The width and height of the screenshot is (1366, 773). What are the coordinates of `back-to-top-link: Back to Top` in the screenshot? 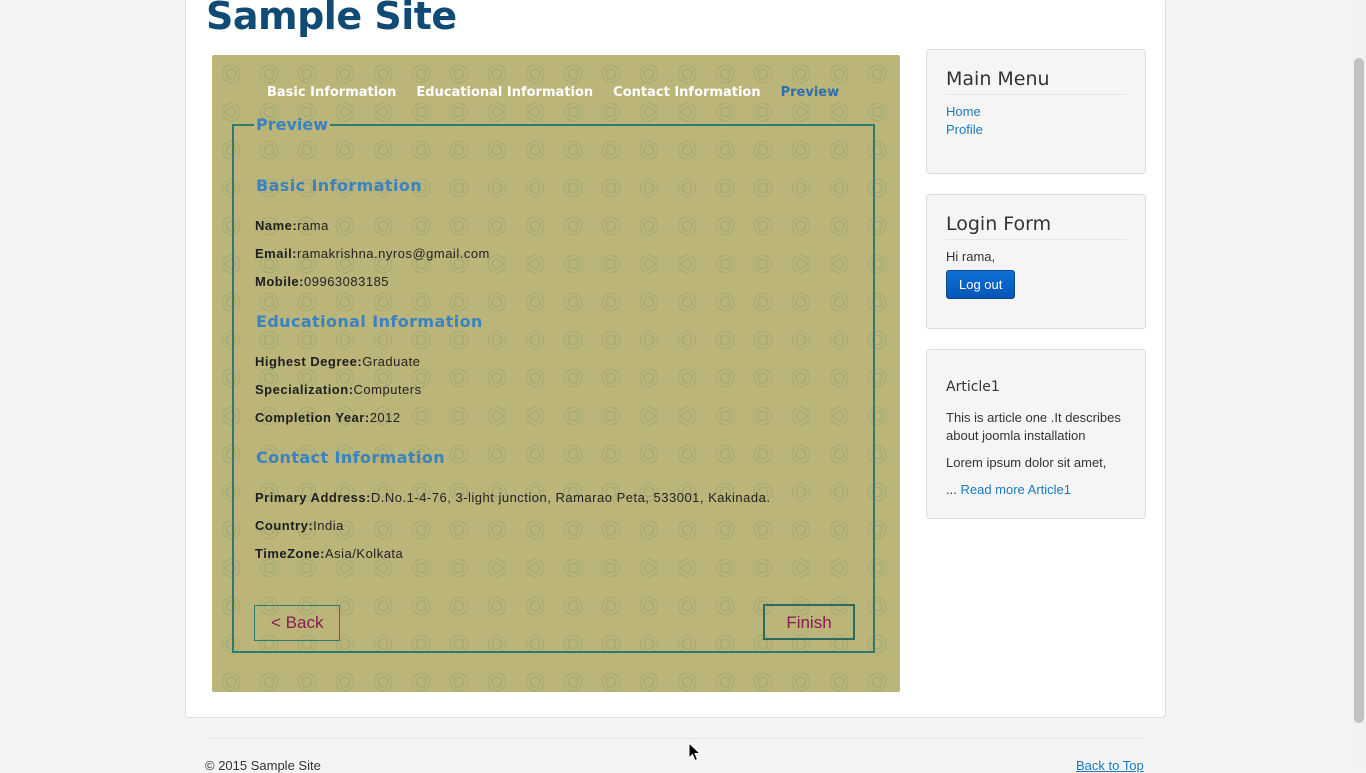 It's located at (1110, 765).